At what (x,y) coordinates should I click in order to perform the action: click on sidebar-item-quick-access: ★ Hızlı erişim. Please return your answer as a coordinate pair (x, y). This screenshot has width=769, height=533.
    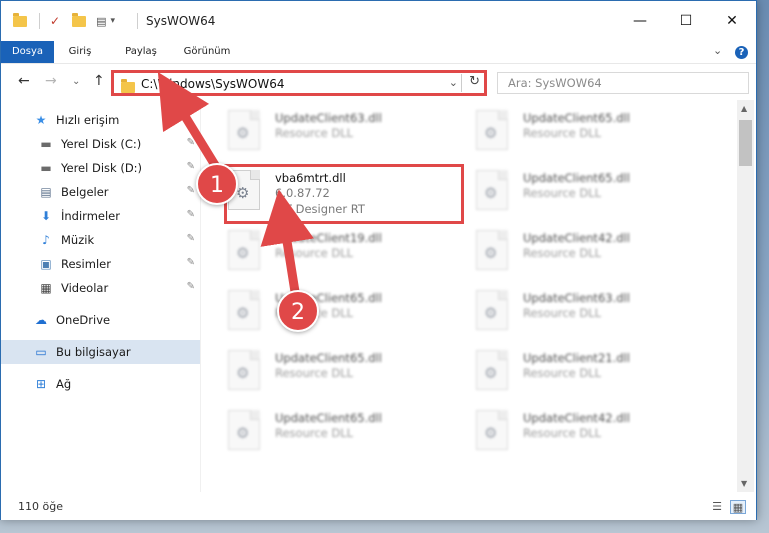
    Looking at the image, I should click on (100, 120).